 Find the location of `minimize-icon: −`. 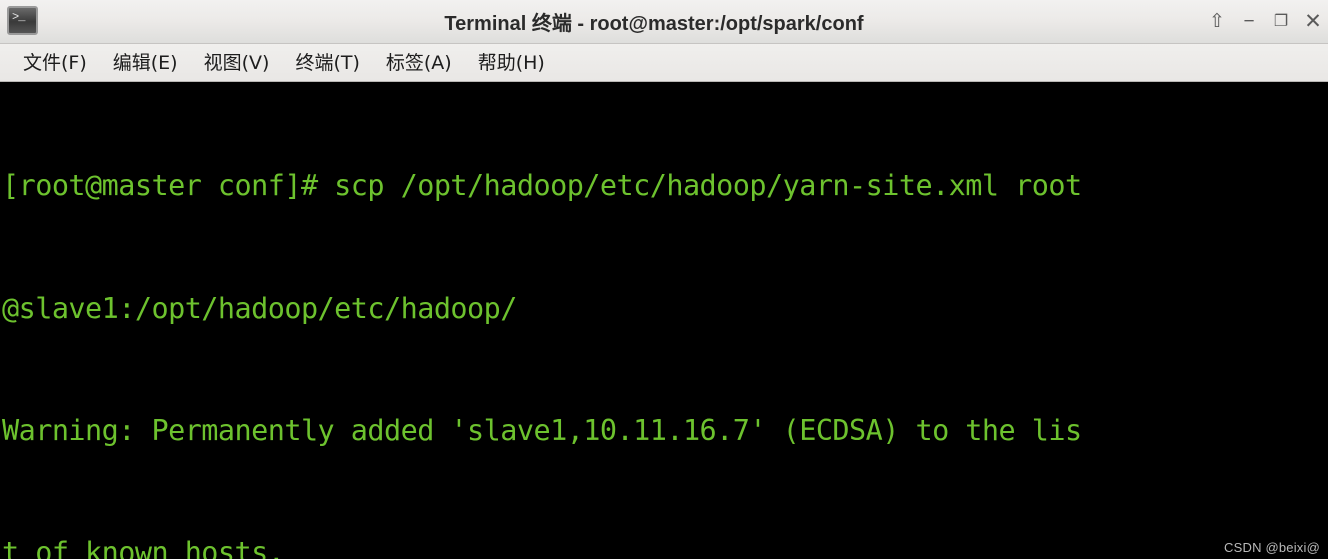

minimize-icon: − is located at coordinates (1249, 22).